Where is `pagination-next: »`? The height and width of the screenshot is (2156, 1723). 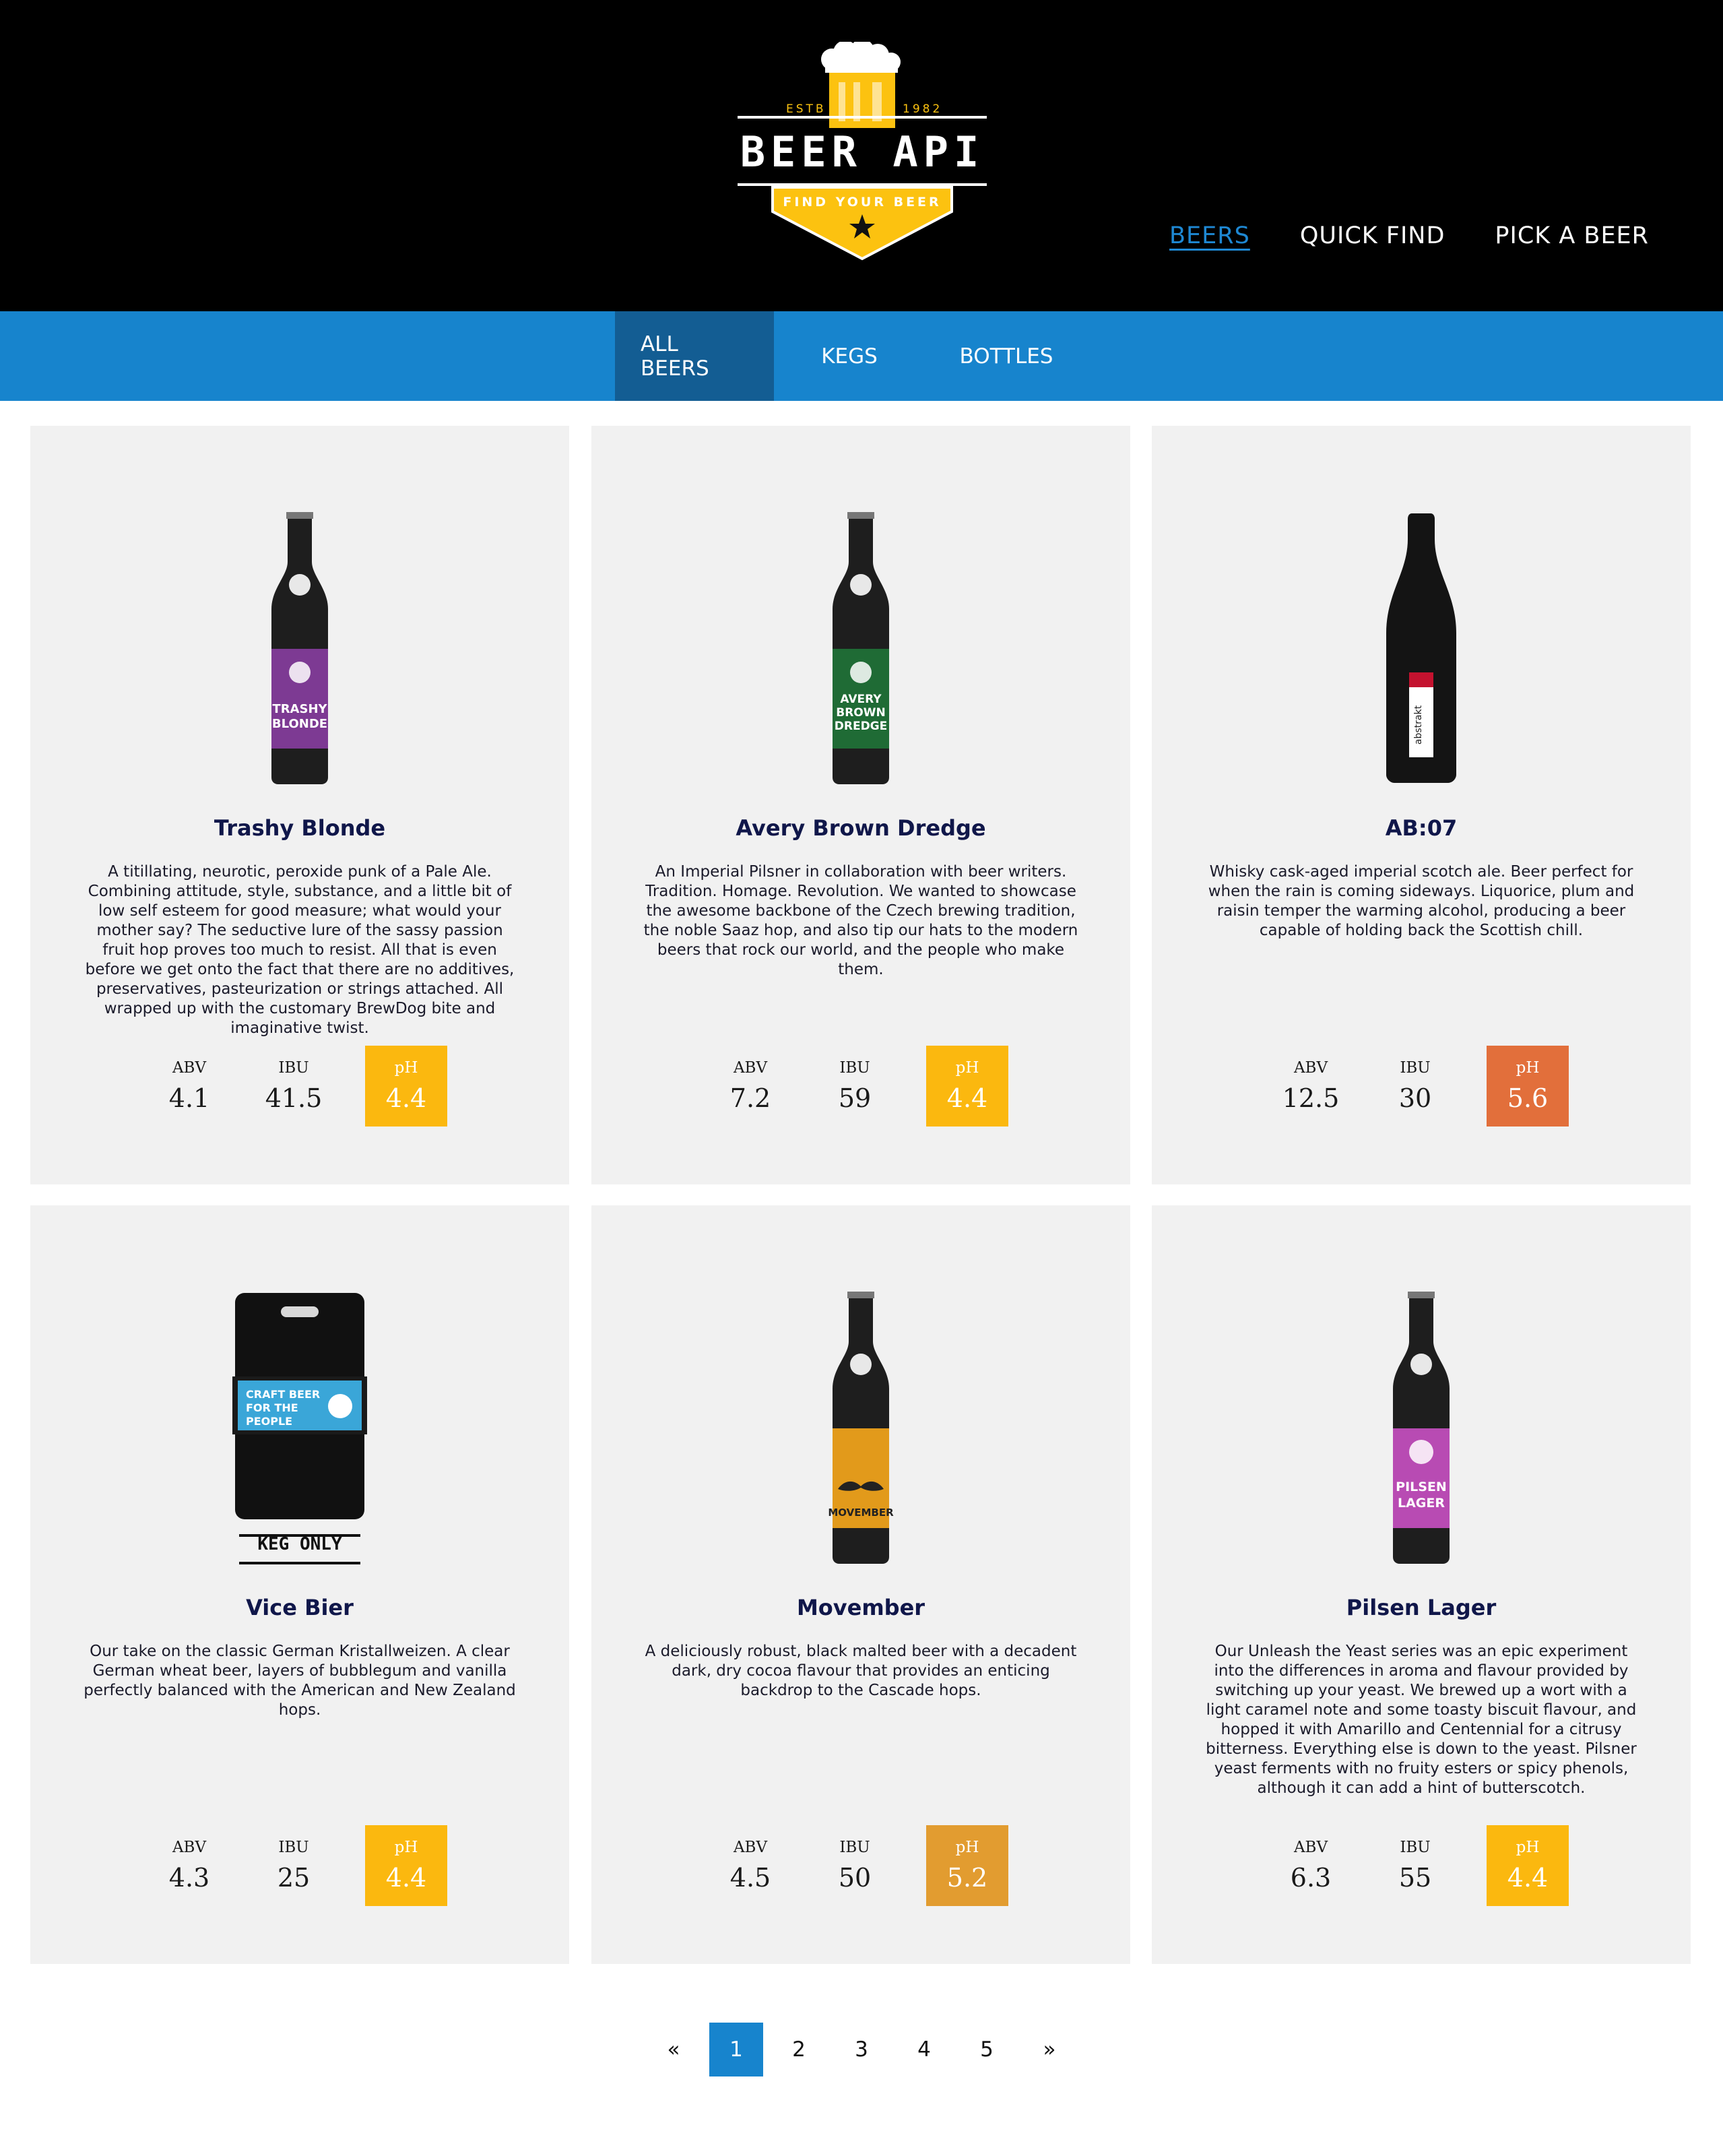 pagination-next: » is located at coordinates (1049, 2049).